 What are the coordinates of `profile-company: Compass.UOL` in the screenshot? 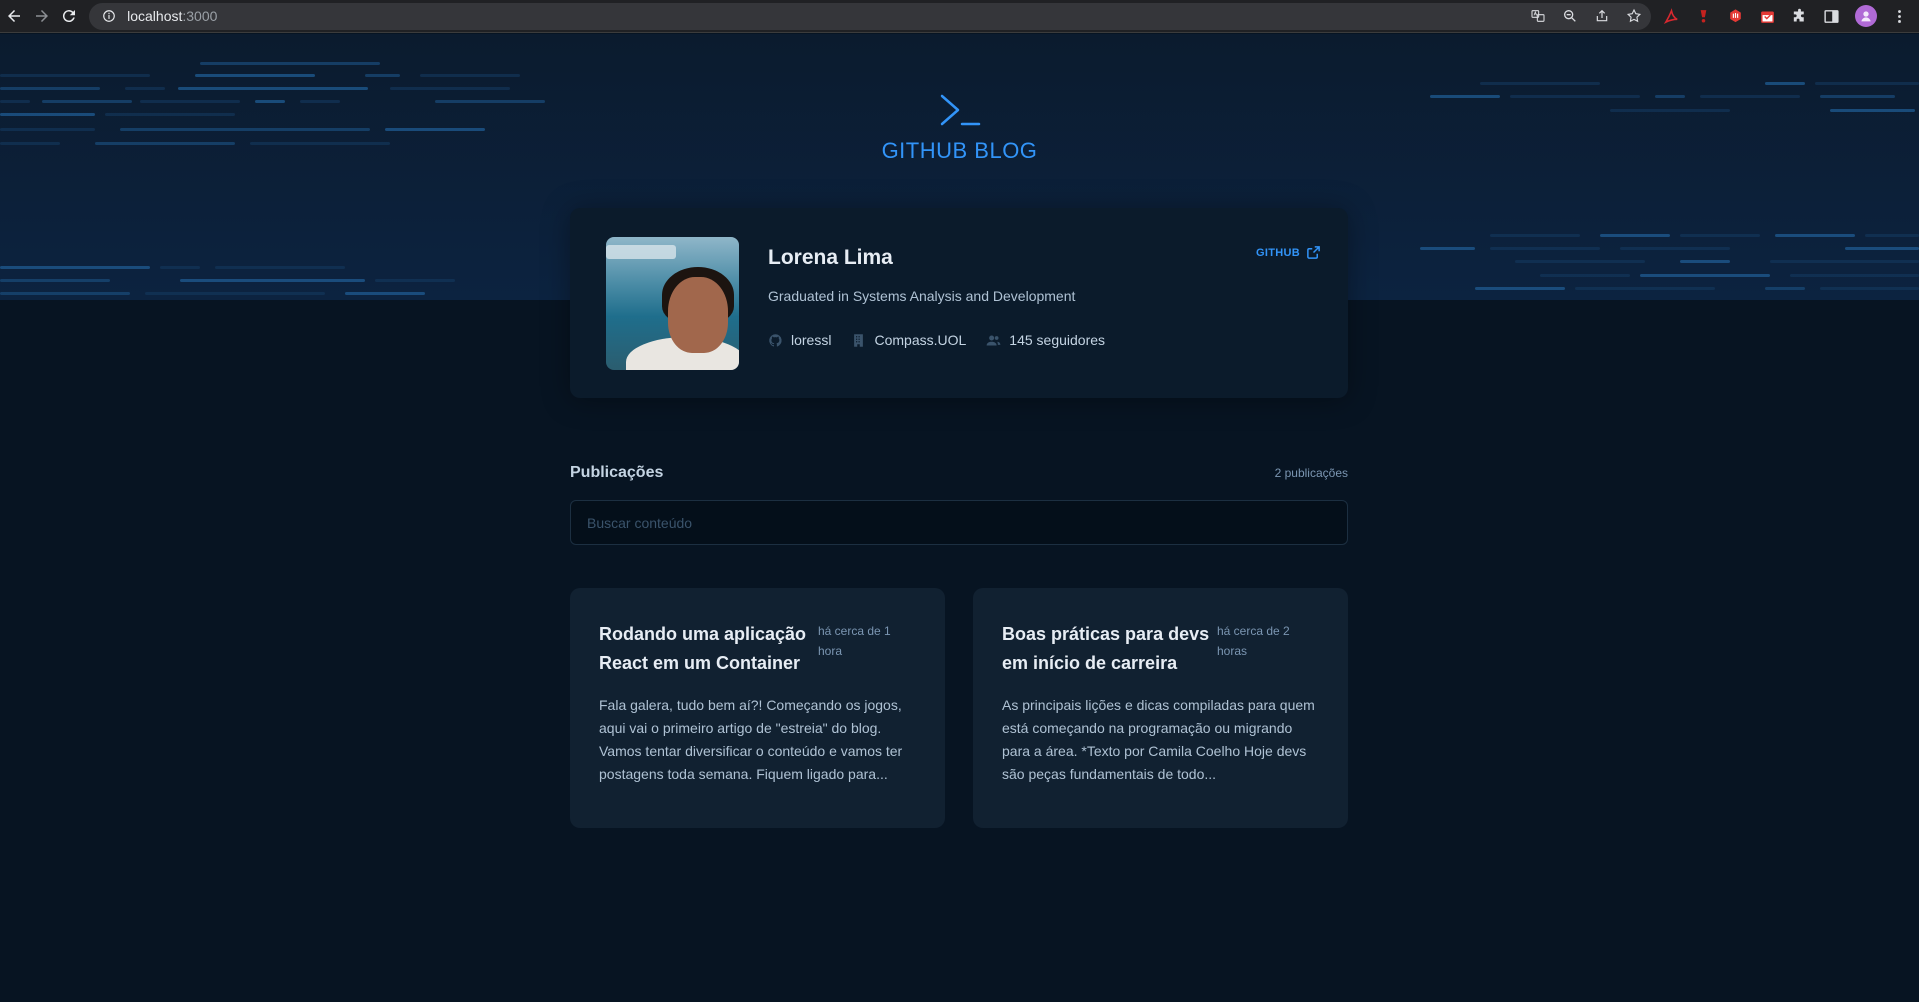 It's located at (908, 340).